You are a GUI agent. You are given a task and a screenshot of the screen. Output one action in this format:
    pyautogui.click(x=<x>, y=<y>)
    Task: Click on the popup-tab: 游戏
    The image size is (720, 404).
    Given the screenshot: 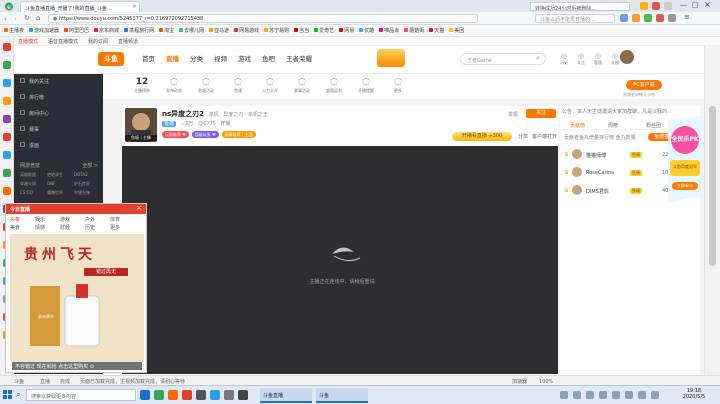 What is the action you would take?
    pyautogui.click(x=72, y=219)
    